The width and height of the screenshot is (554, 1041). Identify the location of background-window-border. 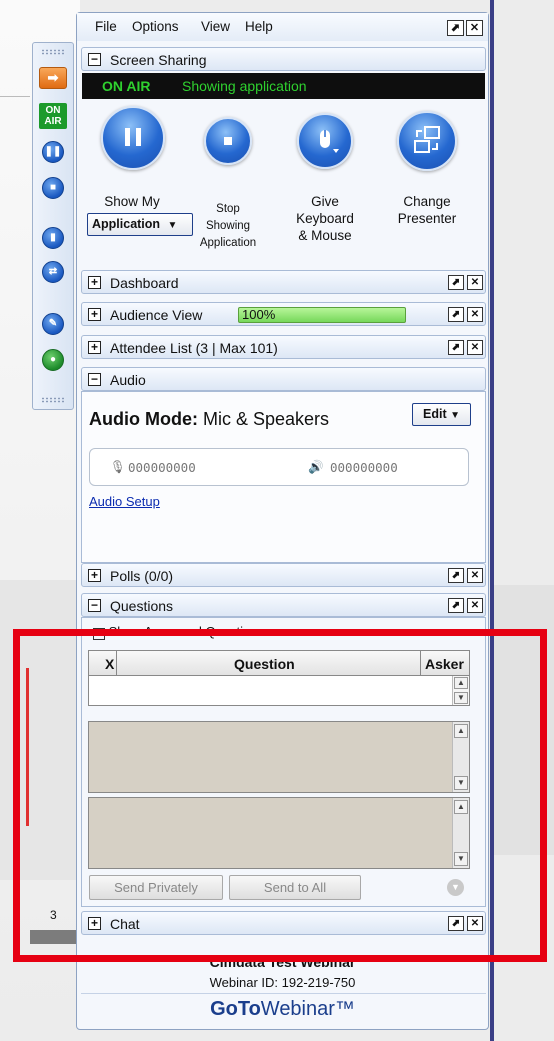
(492, 520).